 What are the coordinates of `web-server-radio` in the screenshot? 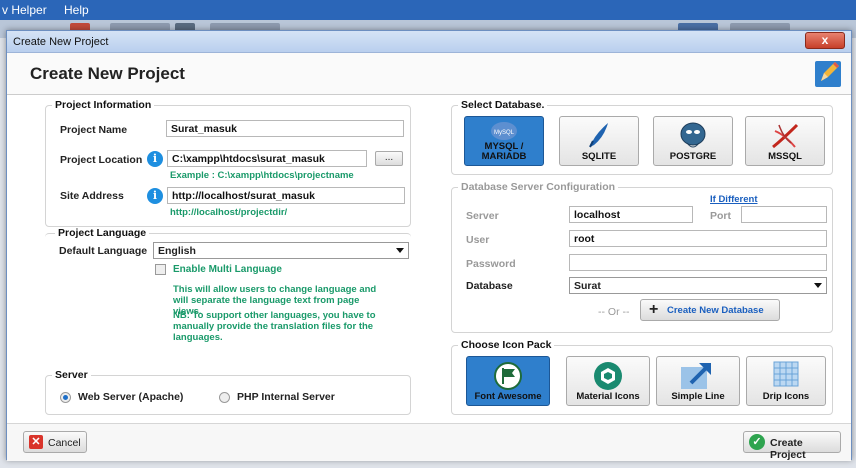 It's located at (65, 397).